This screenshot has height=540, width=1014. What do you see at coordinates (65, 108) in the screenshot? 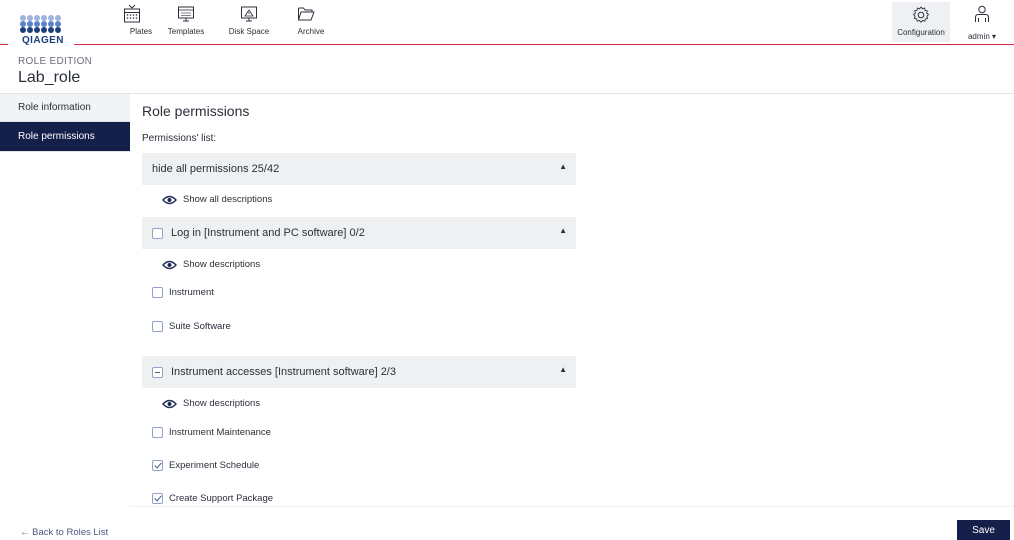
I see `sidebar-item-role-information: Role information` at bounding box center [65, 108].